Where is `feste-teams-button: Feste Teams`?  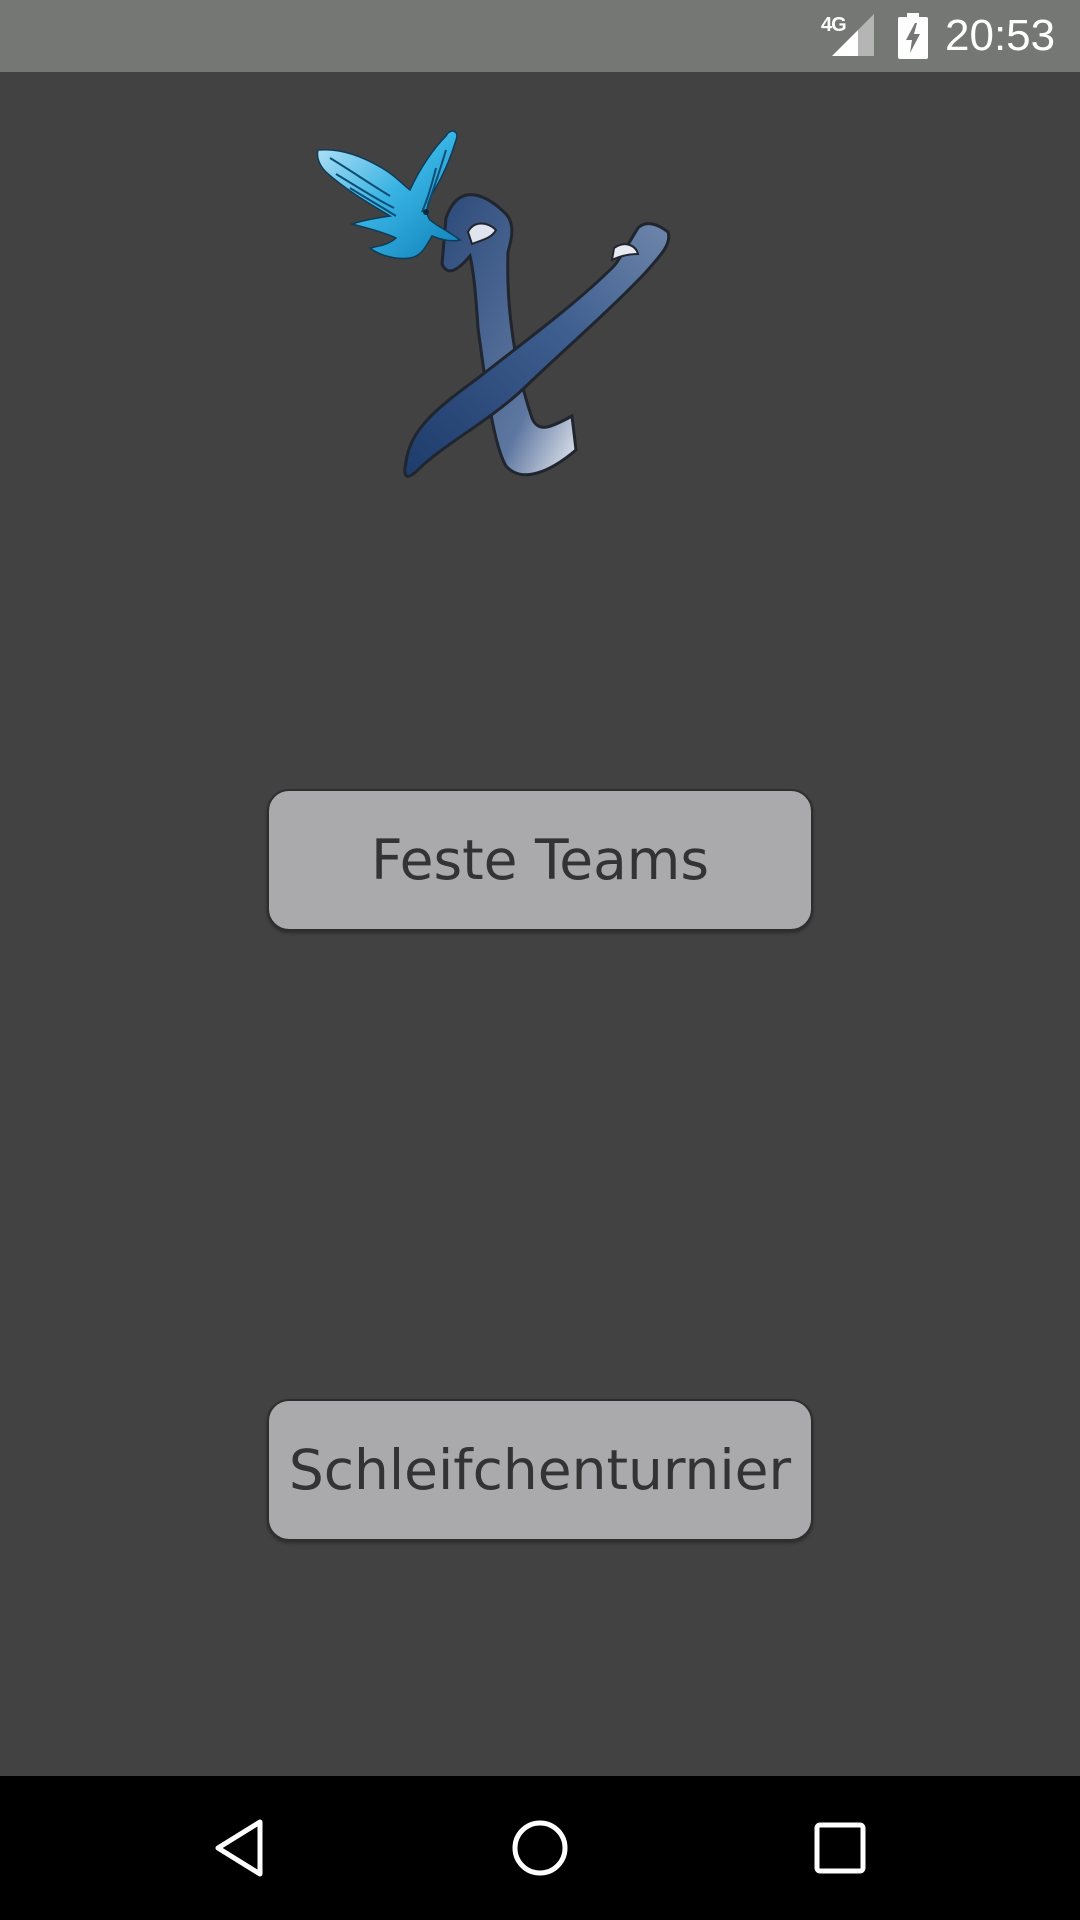
feste-teams-button: Feste Teams is located at coordinates (540, 860).